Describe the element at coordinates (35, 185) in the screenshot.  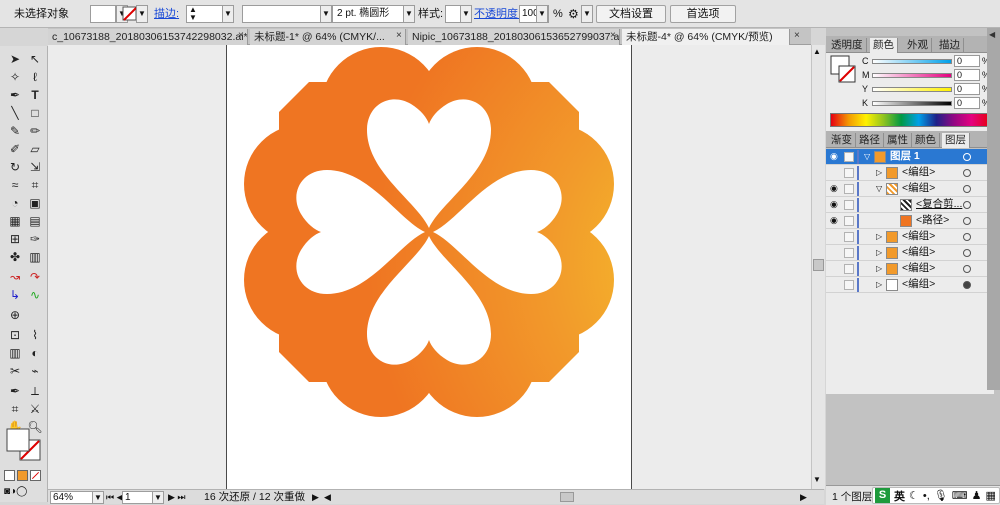
I see `free-transform-icon: ⌗` at that location.